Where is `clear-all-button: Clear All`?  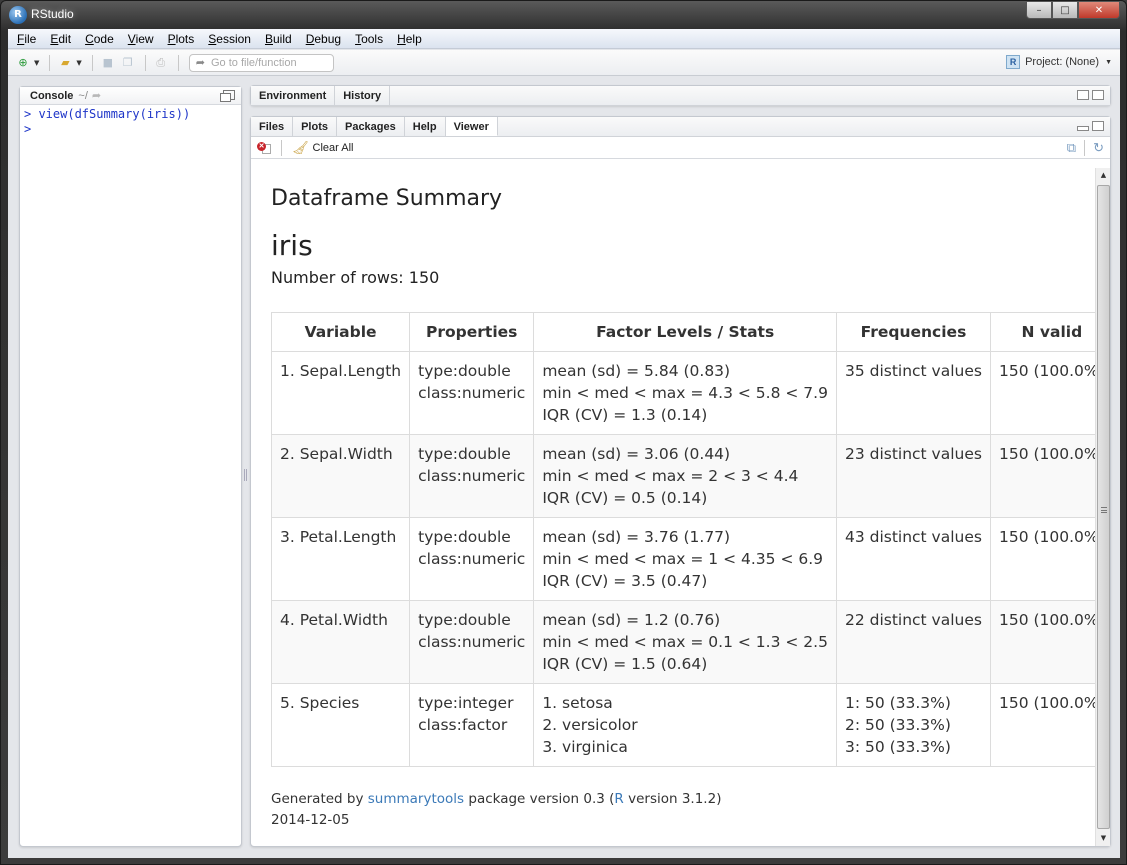
clear-all-button: Clear All is located at coordinates (333, 148).